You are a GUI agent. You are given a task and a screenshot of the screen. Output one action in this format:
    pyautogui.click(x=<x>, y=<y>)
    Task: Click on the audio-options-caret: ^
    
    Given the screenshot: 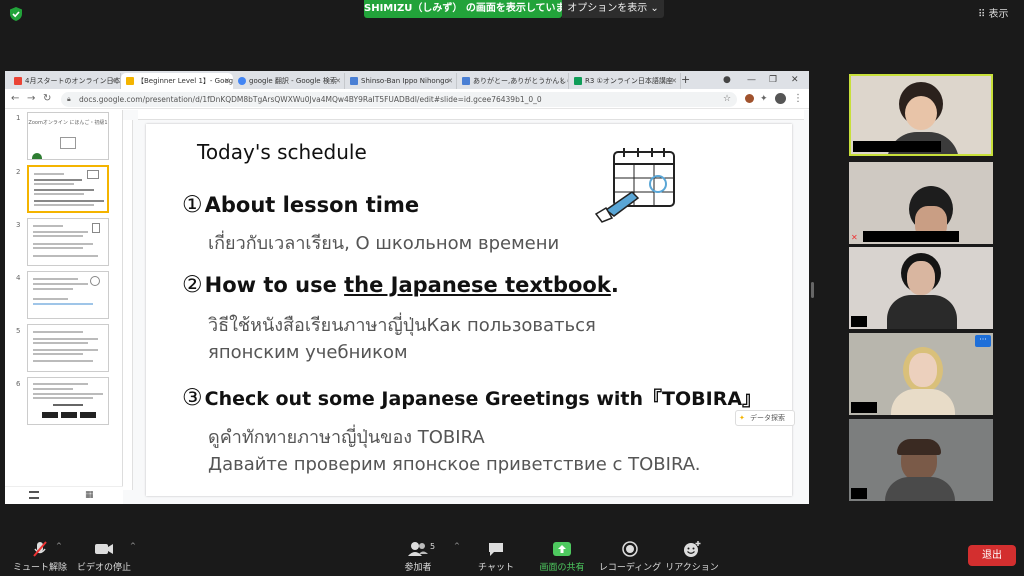 What is the action you would take?
    pyautogui.click(x=59, y=546)
    